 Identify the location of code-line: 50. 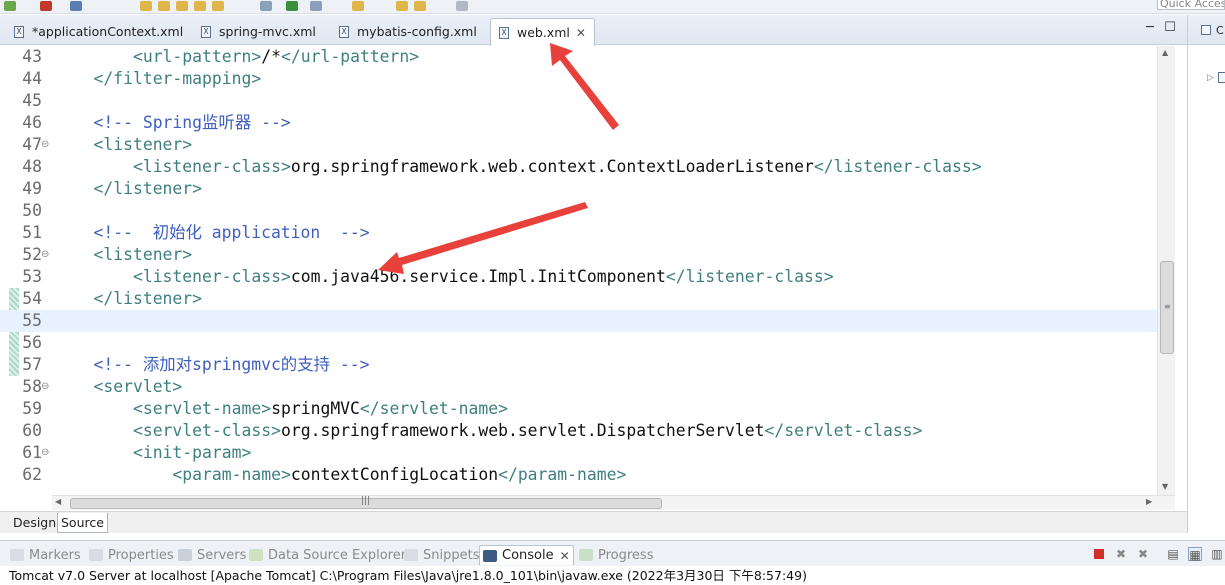
(580, 211).